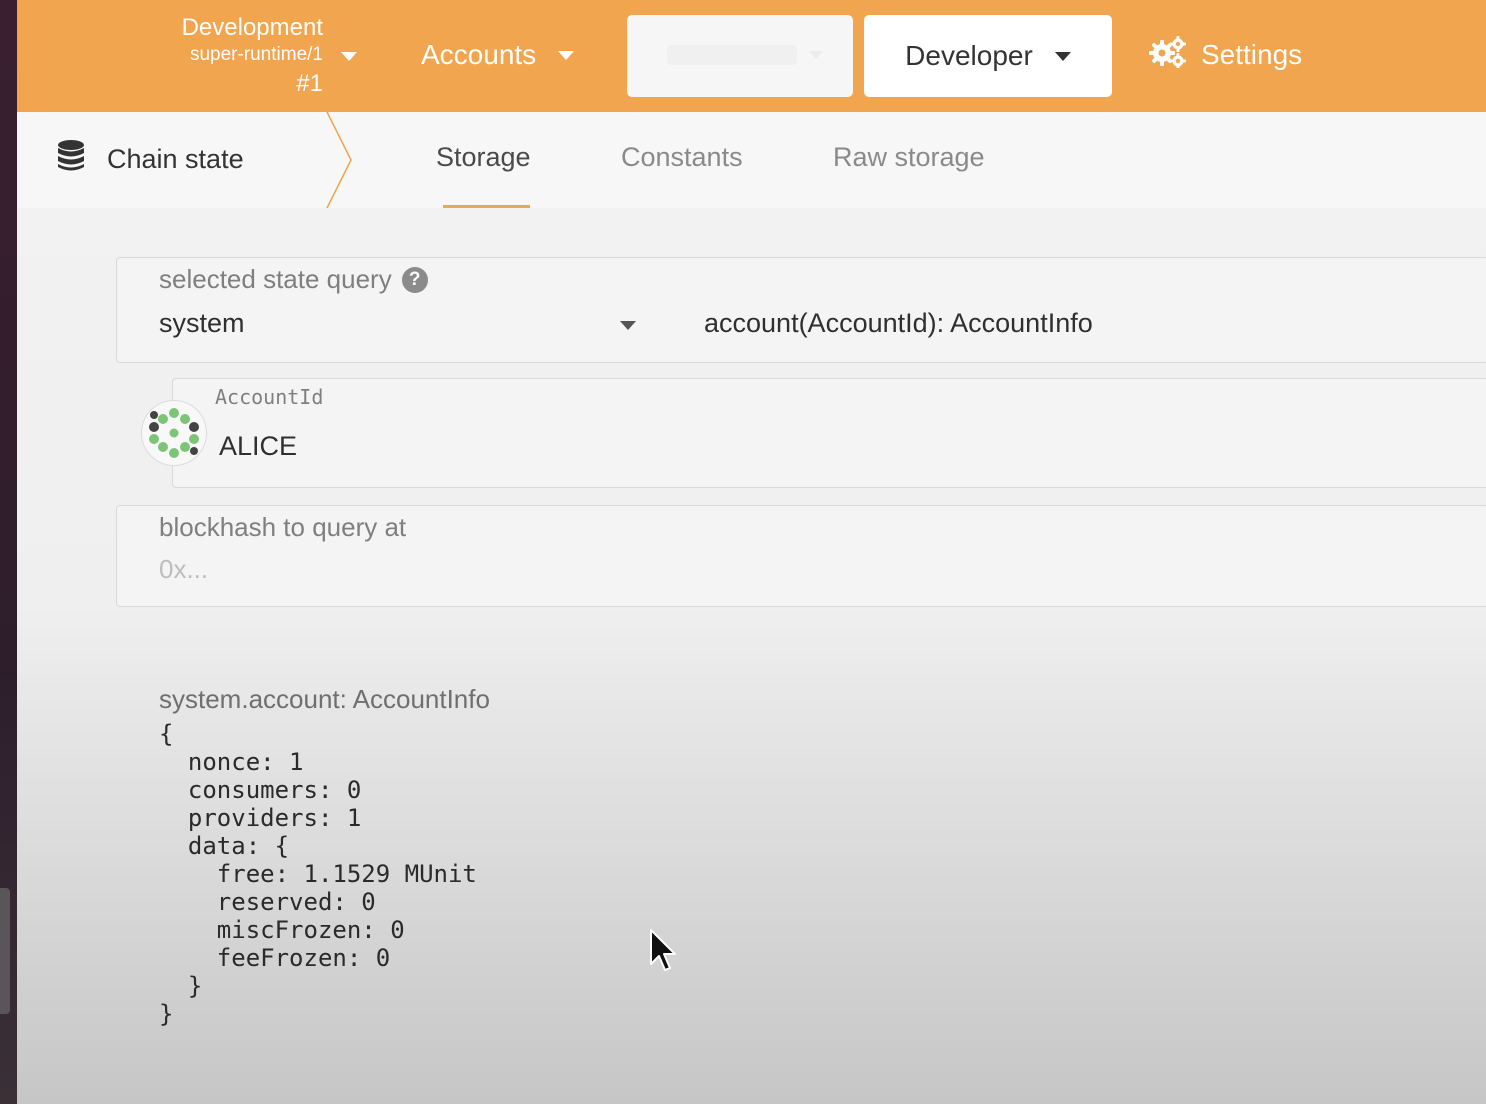 The width and height of the screenshot is (1486, 1104). What do you see at coordinates (224, 846) in the screenshot?
I see `result-line: data: {` at bounding box center [224, 846].